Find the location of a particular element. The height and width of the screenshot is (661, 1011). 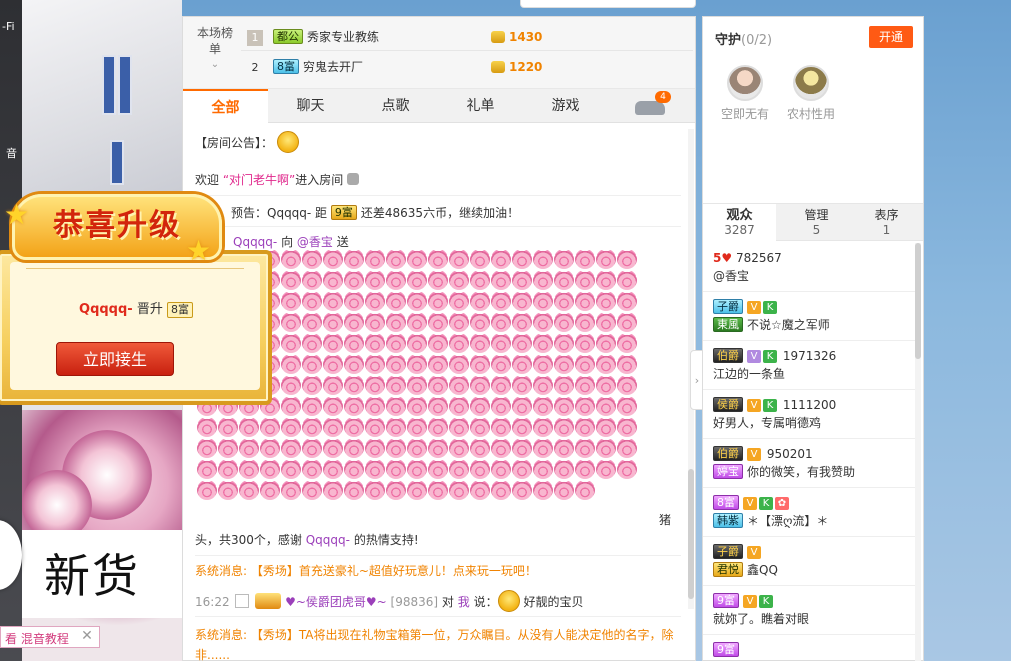

open-guard-button: 开通 is located at coordinates (891, 37).